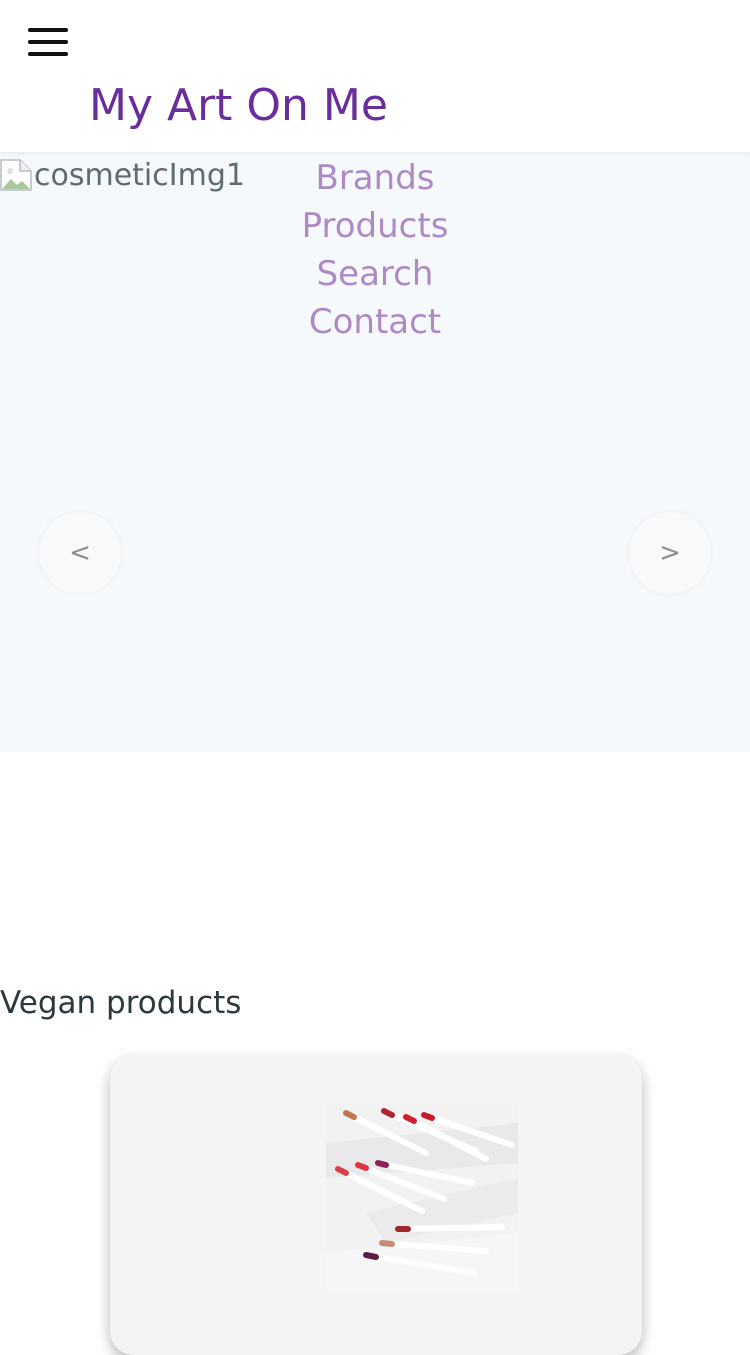 The height and width of the screenshot is (1355, 750). Describe the element at coordinates (121, 1003) in the screenshot. I see `vegan-products-heading: Vegan products` at that location.